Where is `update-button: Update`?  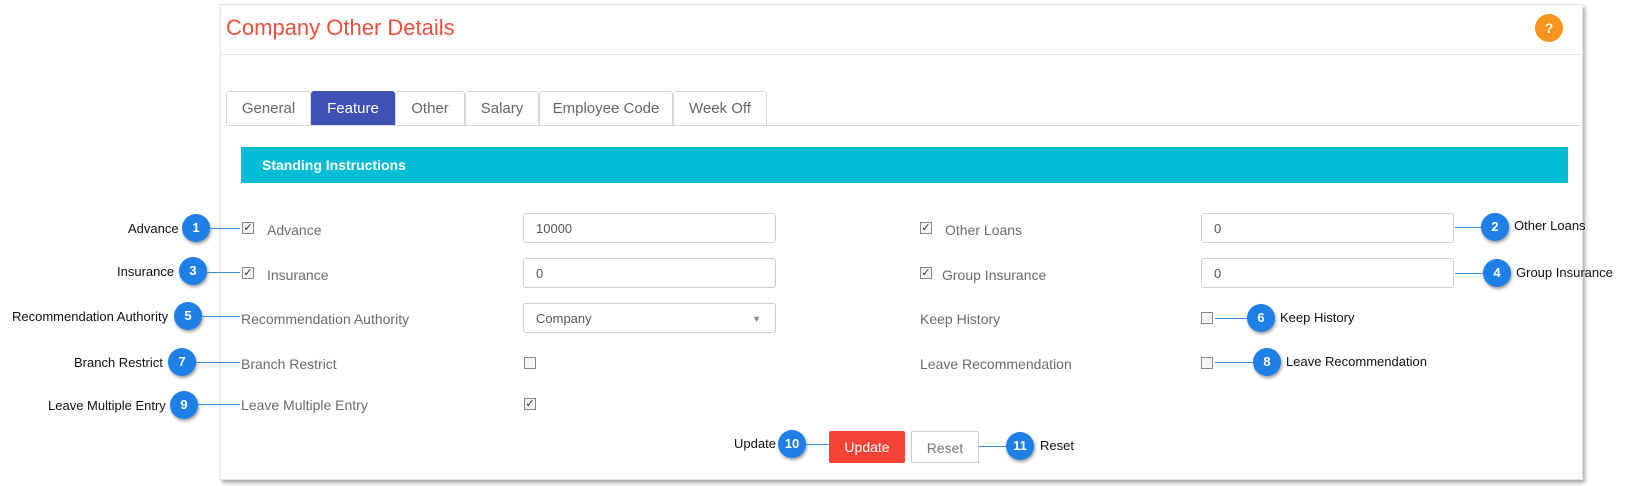
update-button: Update is located at coordinates (867, 447).